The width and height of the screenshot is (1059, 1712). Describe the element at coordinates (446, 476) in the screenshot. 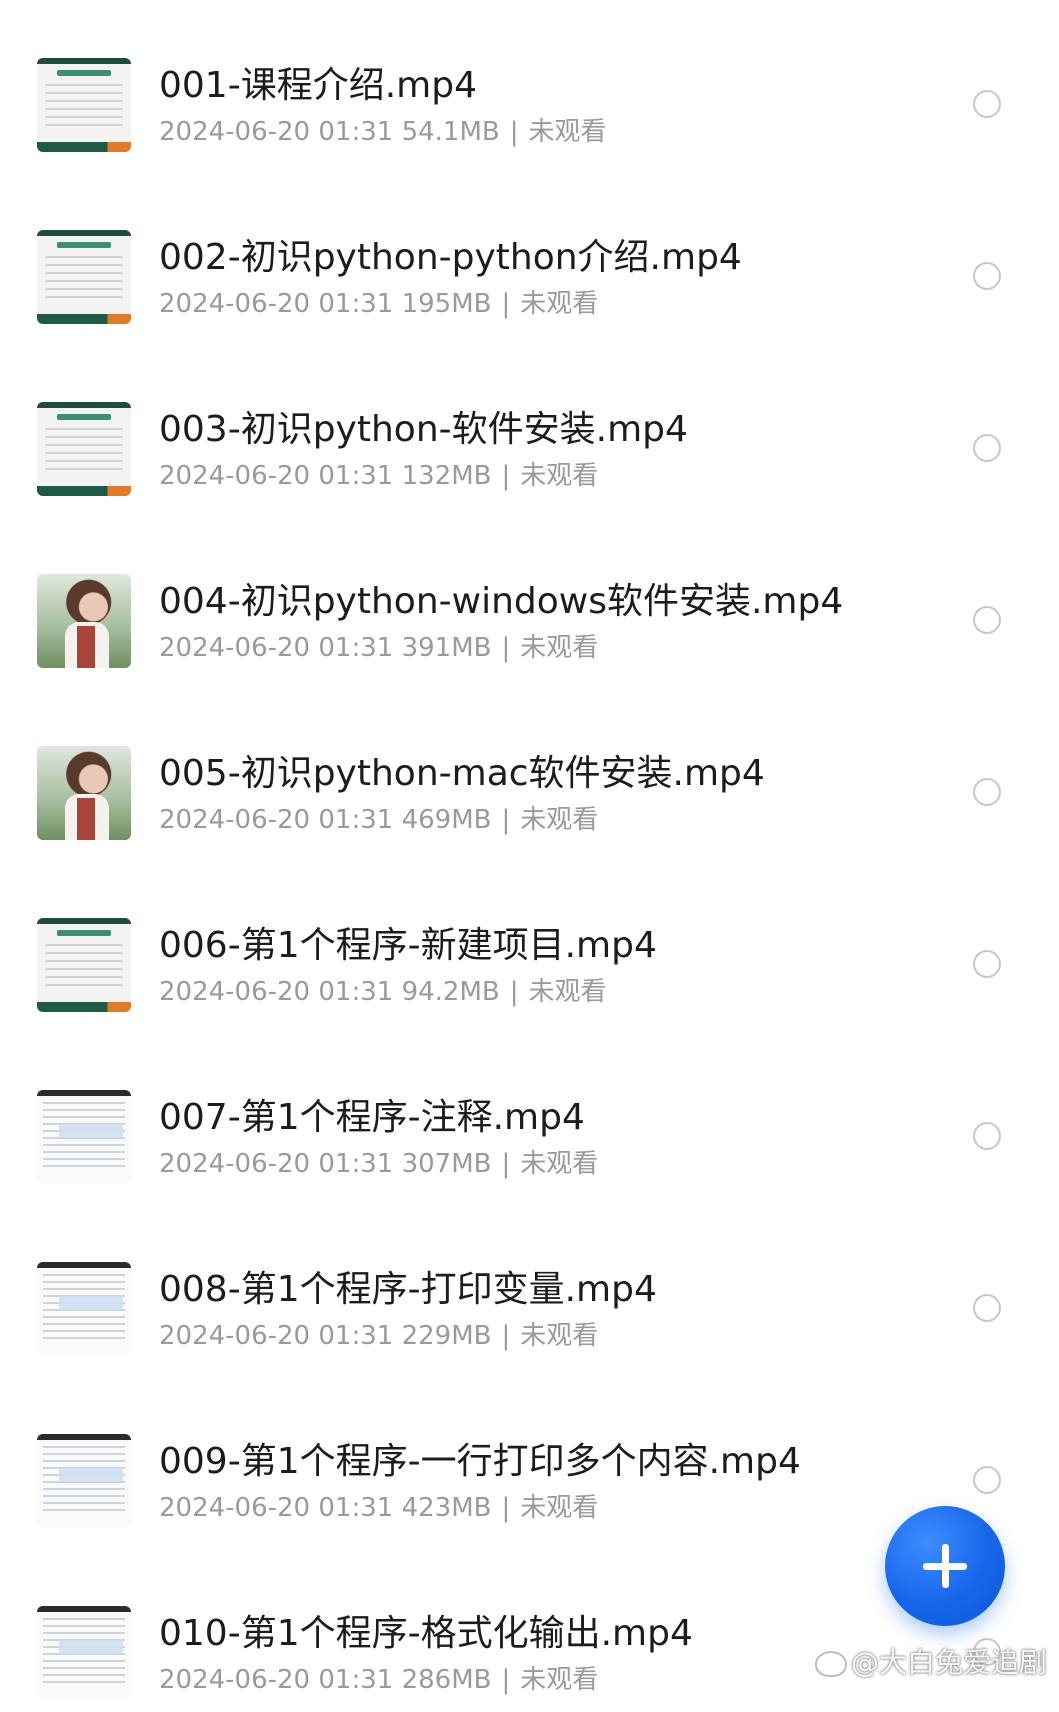

I see `file-size: 132MB` at that location.